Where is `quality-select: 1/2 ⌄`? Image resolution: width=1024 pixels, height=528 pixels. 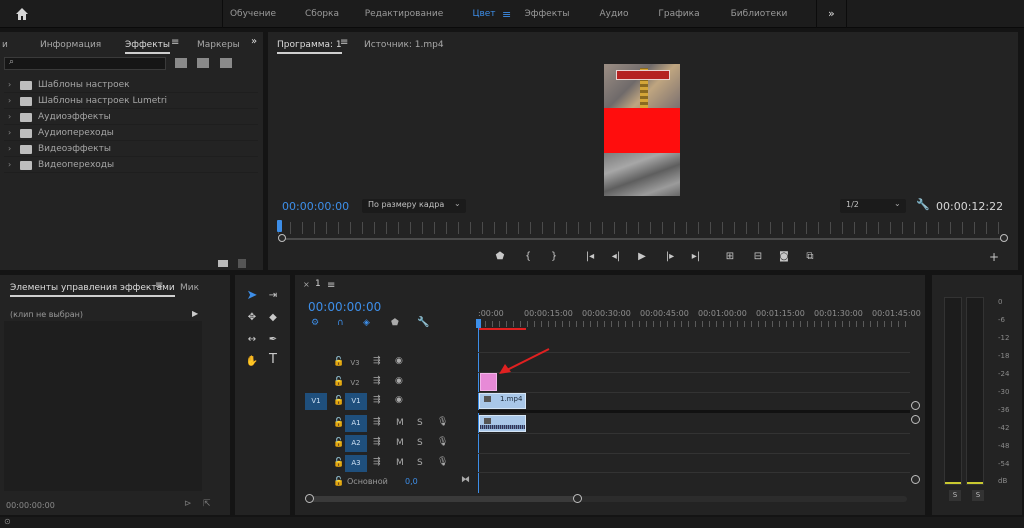 quality-select: 1/2 ⌄ is located at coordinates (873, 206).